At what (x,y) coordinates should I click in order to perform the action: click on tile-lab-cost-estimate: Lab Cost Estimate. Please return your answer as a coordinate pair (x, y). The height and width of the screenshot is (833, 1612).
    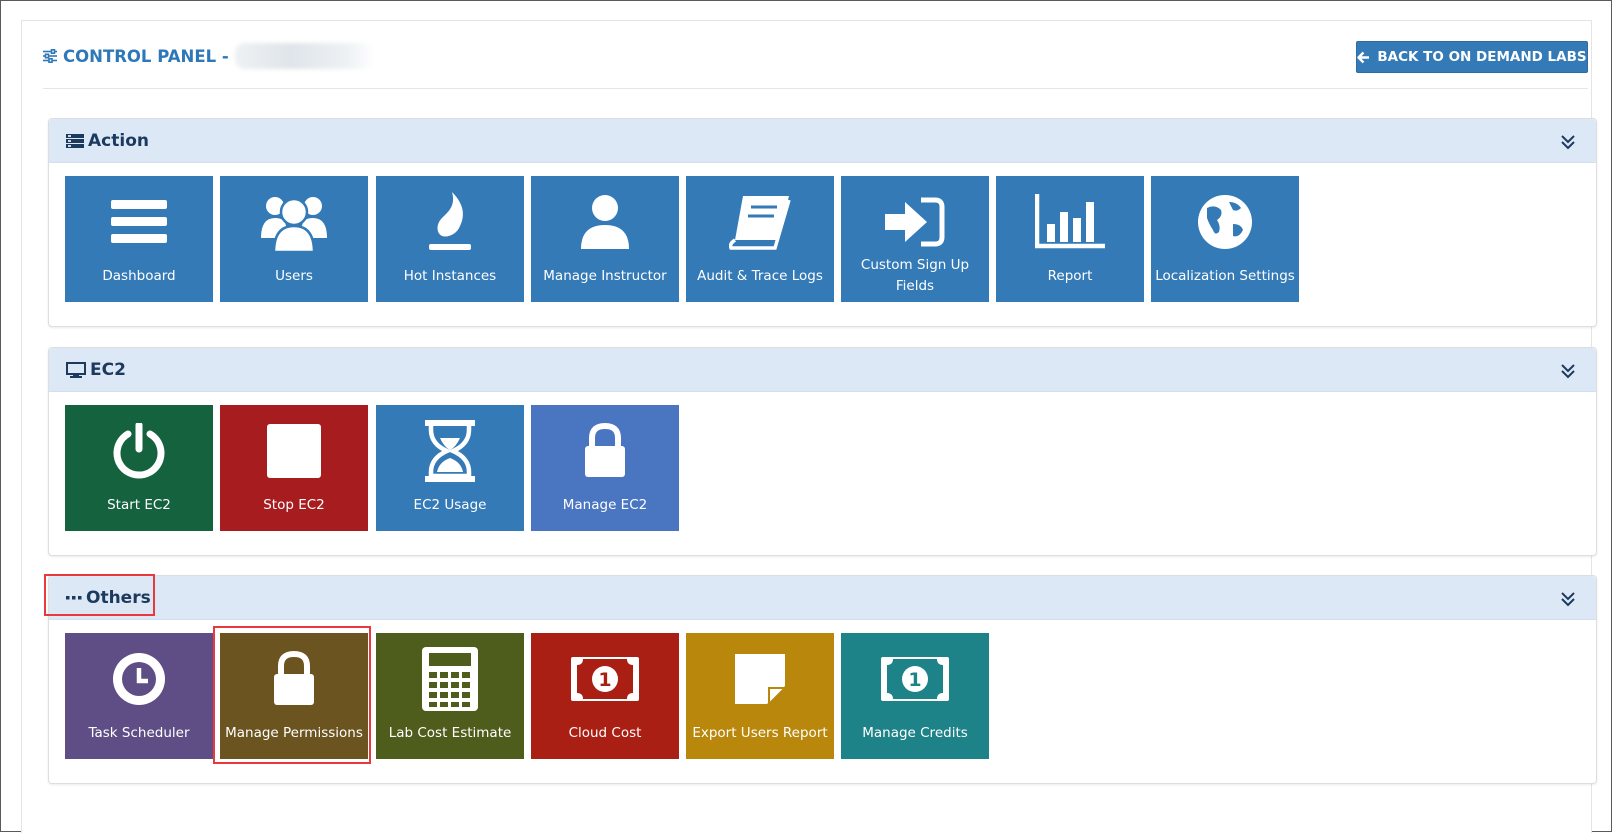
    Looking at the image, I should click on (450, 696).